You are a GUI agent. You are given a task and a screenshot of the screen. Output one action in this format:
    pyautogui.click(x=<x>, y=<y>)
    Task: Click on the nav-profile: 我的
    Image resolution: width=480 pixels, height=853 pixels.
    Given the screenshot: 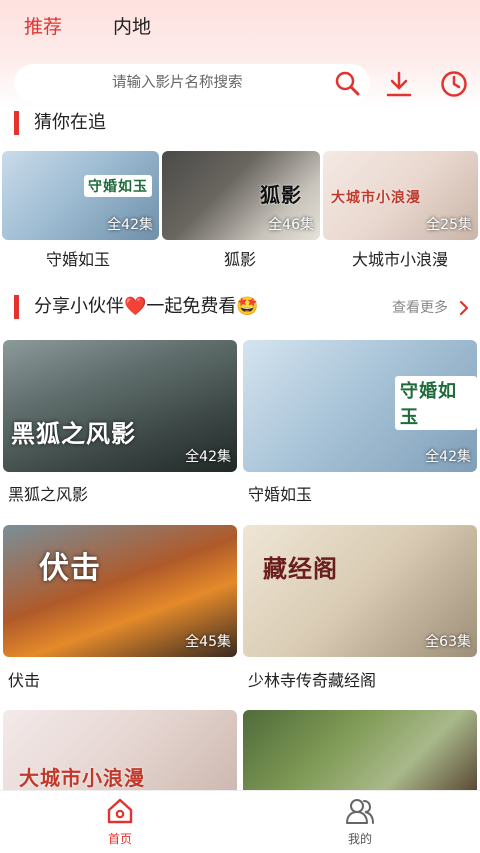 What is the action you would take?
    pyautogui.click(x=360, y=822)
    